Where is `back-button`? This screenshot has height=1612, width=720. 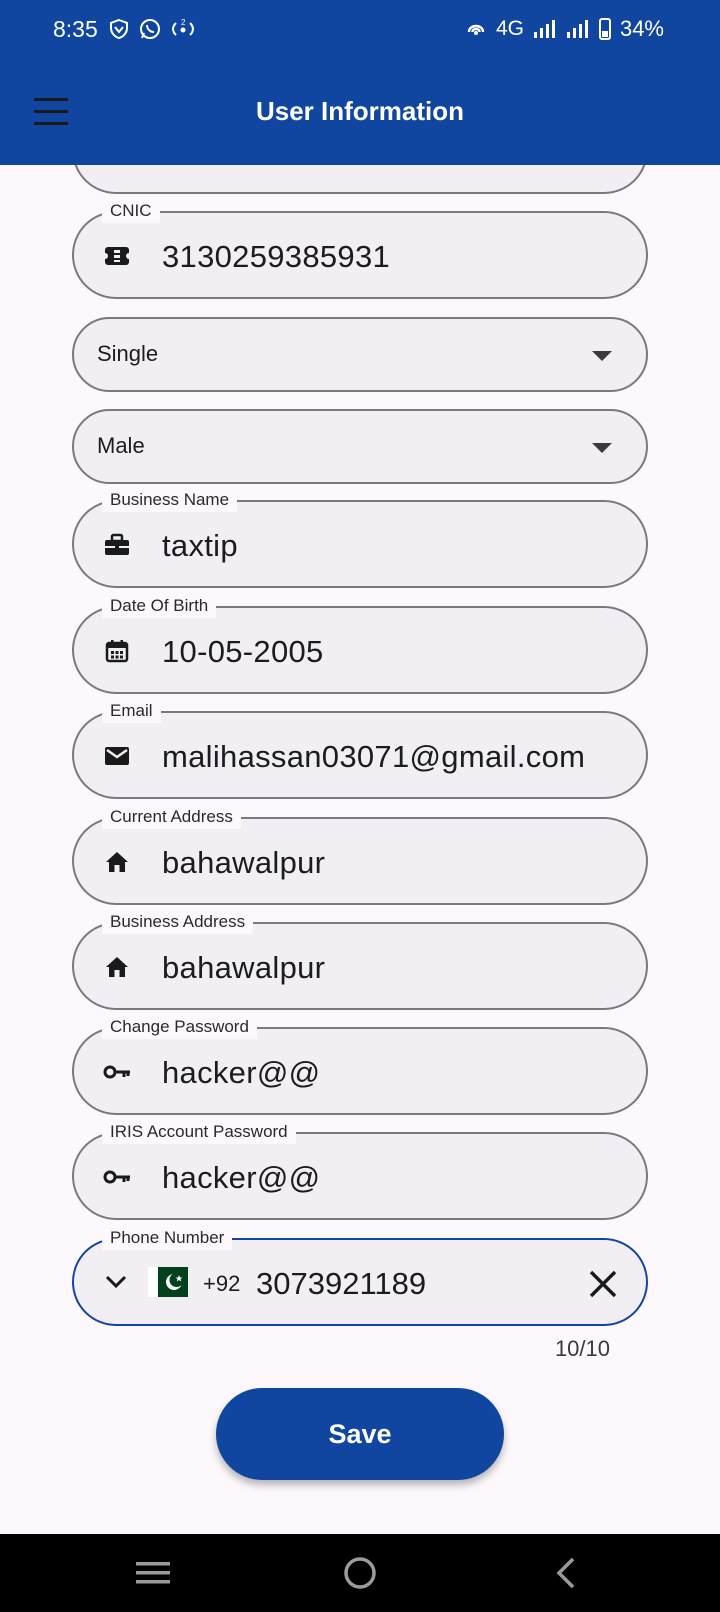
back-button is located at coordinates (566, 1573).